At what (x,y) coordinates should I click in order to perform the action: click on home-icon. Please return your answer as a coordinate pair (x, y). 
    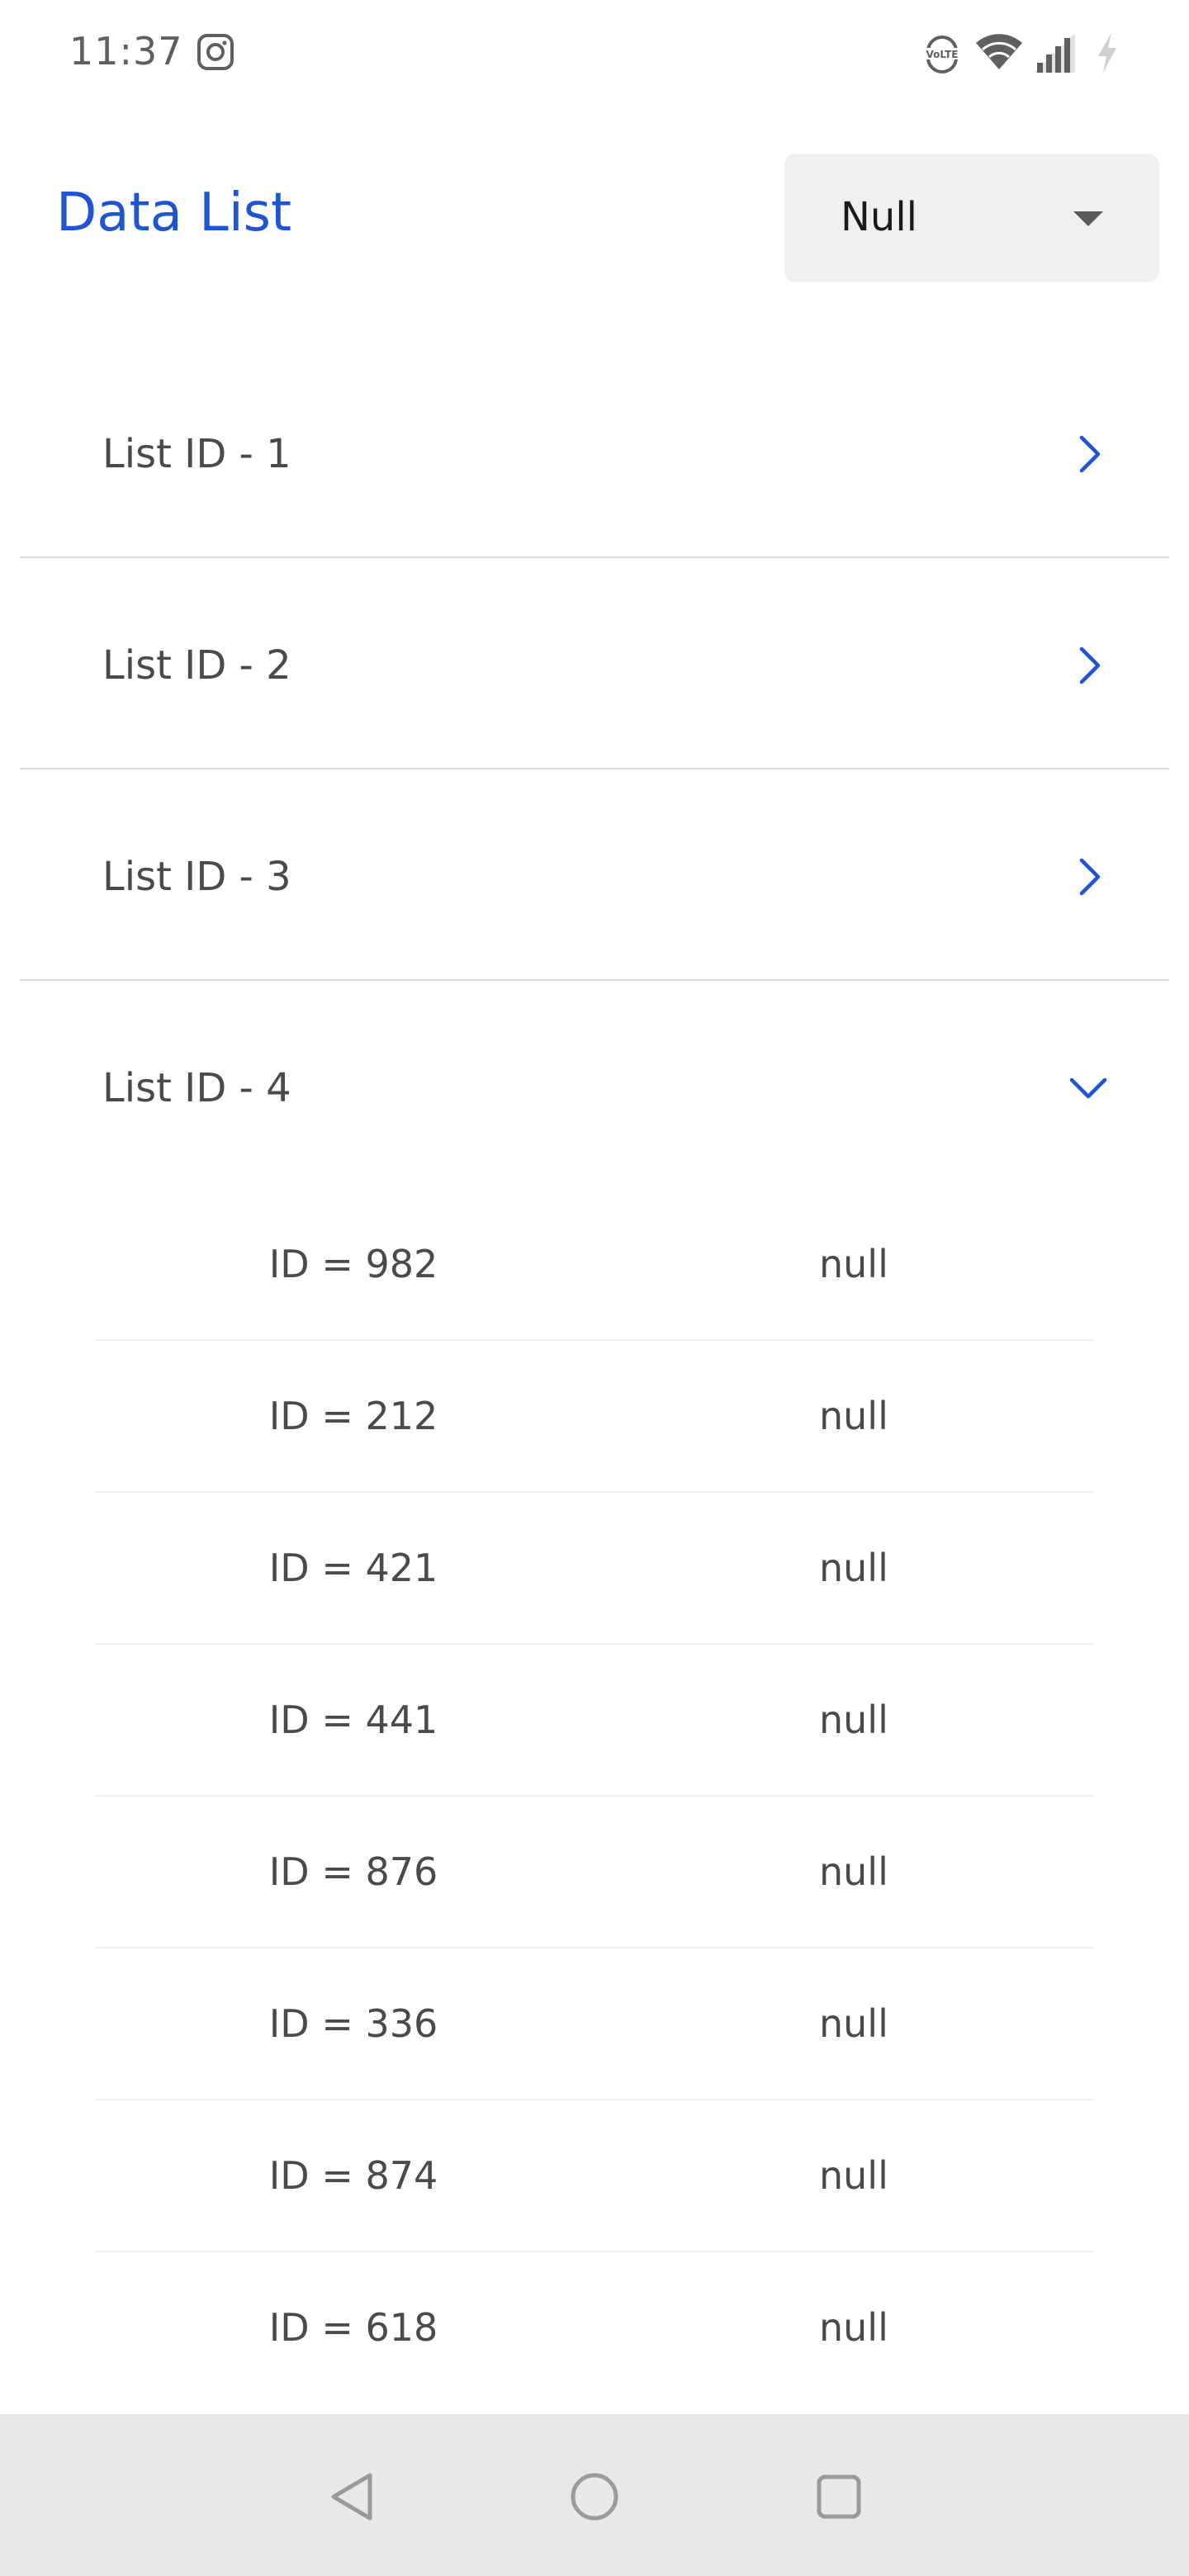
    Looking at the image, I should click on (594, 2497).